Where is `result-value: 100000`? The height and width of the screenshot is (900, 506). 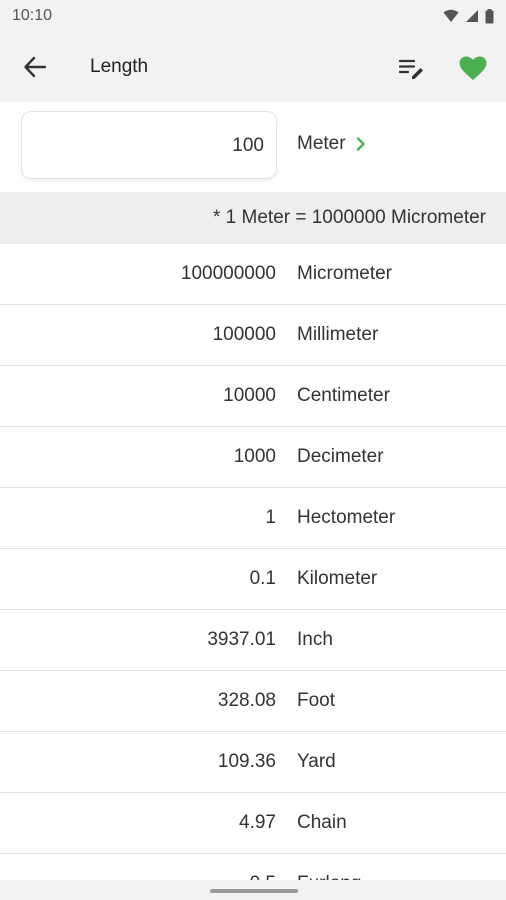
result-value: 100000 is located at coordinates (244, 334).